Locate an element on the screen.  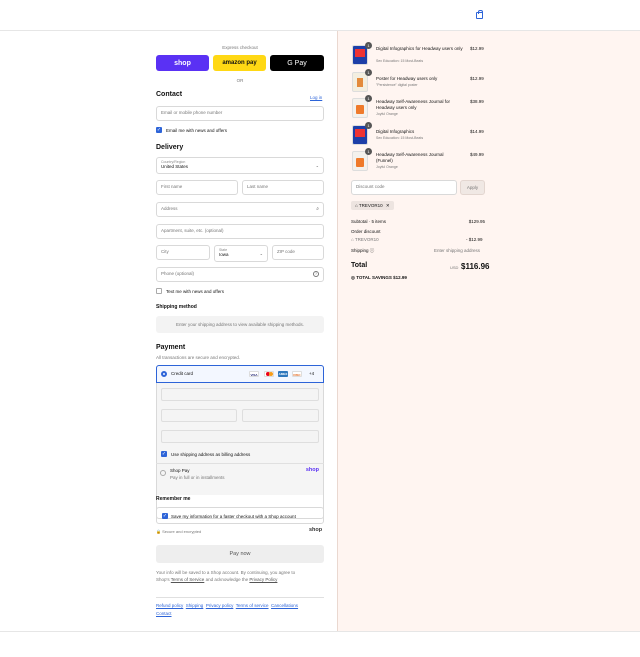
order-item-name: Digital Infographics is located at coordinates (395, 131).